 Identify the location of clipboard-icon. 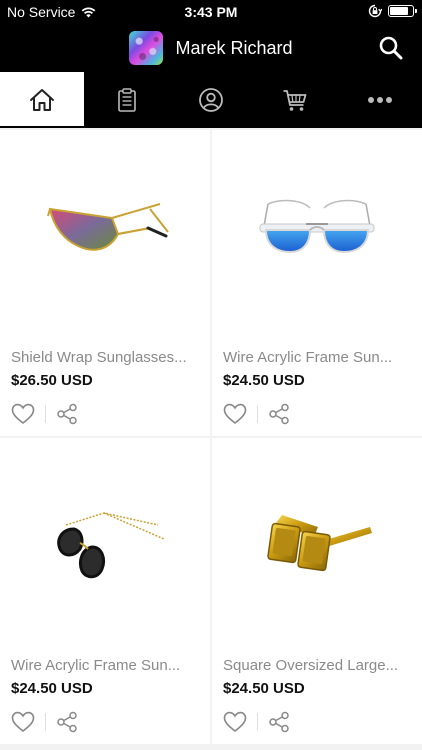
(126, 100).